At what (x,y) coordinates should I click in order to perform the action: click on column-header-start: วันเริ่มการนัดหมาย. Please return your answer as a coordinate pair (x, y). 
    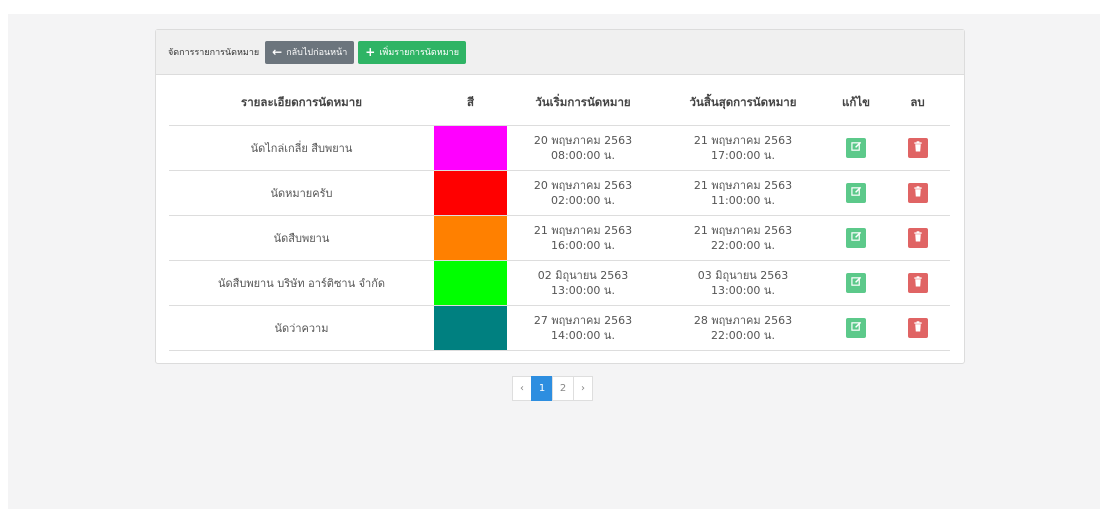
    Looking at the image, I should click on (583, 103).